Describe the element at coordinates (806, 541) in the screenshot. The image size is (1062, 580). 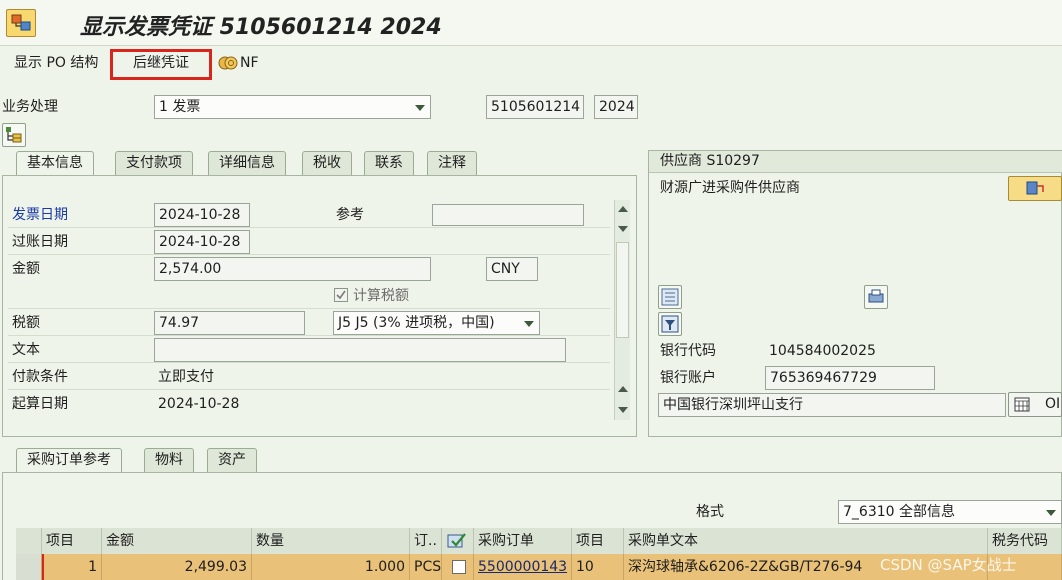
I see `col-po-text: 采购单文本` at that location.